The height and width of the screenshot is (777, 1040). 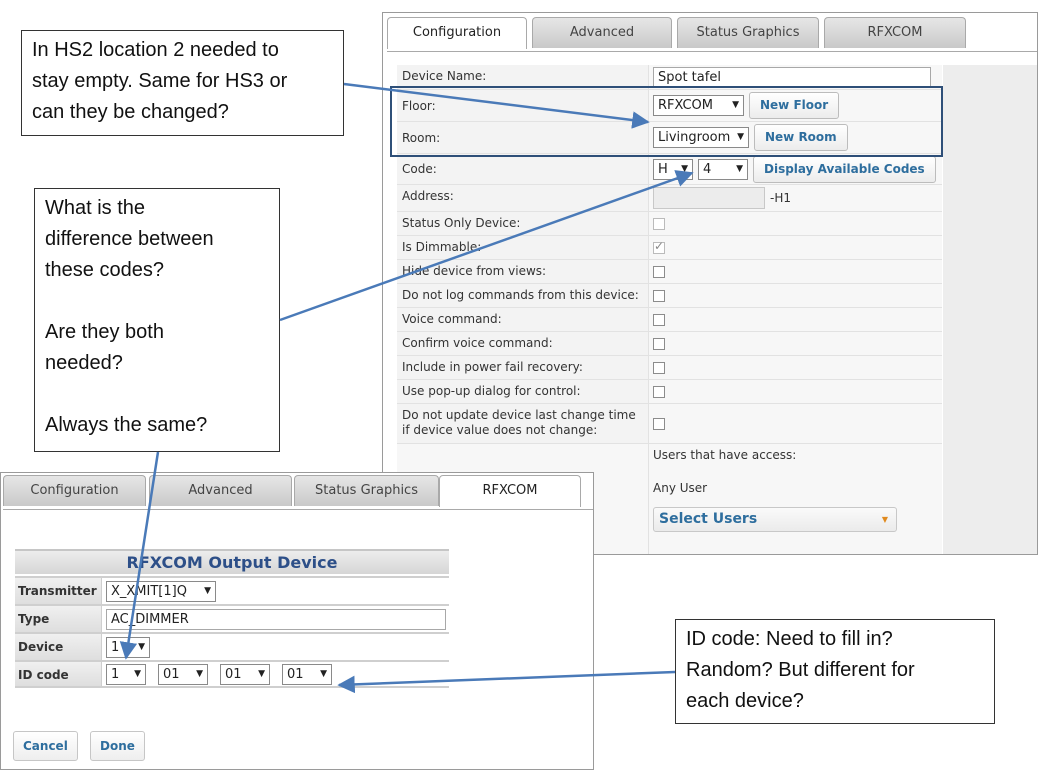 What do you see at coordinates (523, 198) in the screenshot?
I see `address-label: Address:` at bounding box center [523, 198].